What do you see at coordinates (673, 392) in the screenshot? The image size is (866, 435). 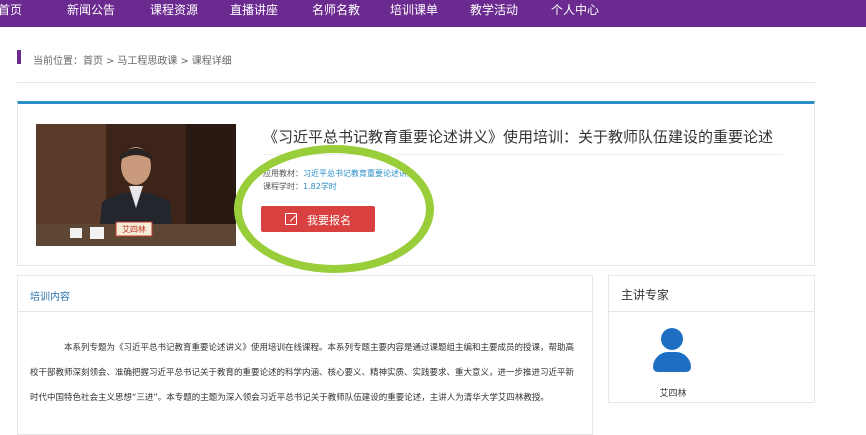 I see `expert-name: 艾四林` at bounding box center [673, 392].